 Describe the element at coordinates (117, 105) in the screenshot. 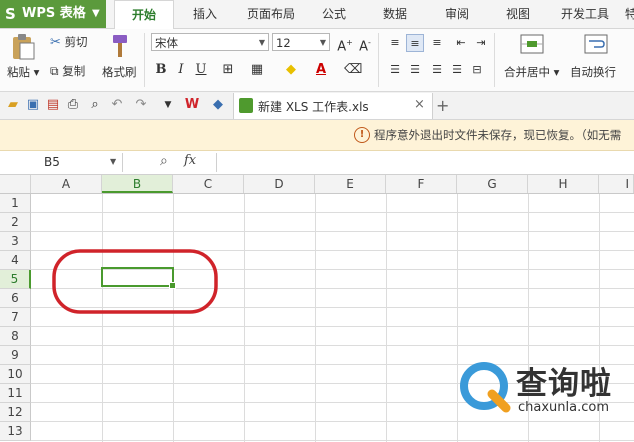

I see `undo-icon: ↶` at that location.